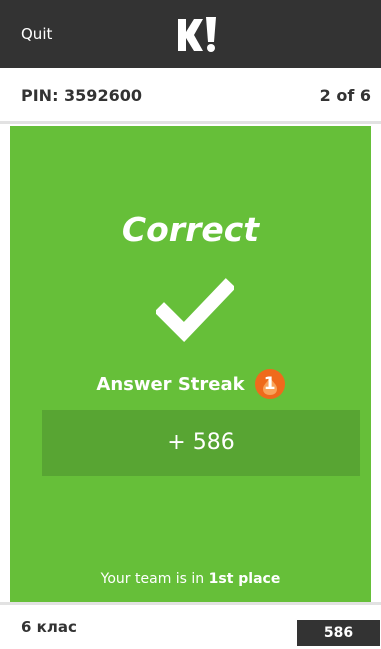 This screenshot has height=649, width=381. Describe the element at coordinates (201, 443) in the screenshot. I see `points-earned: + 586` at that location.